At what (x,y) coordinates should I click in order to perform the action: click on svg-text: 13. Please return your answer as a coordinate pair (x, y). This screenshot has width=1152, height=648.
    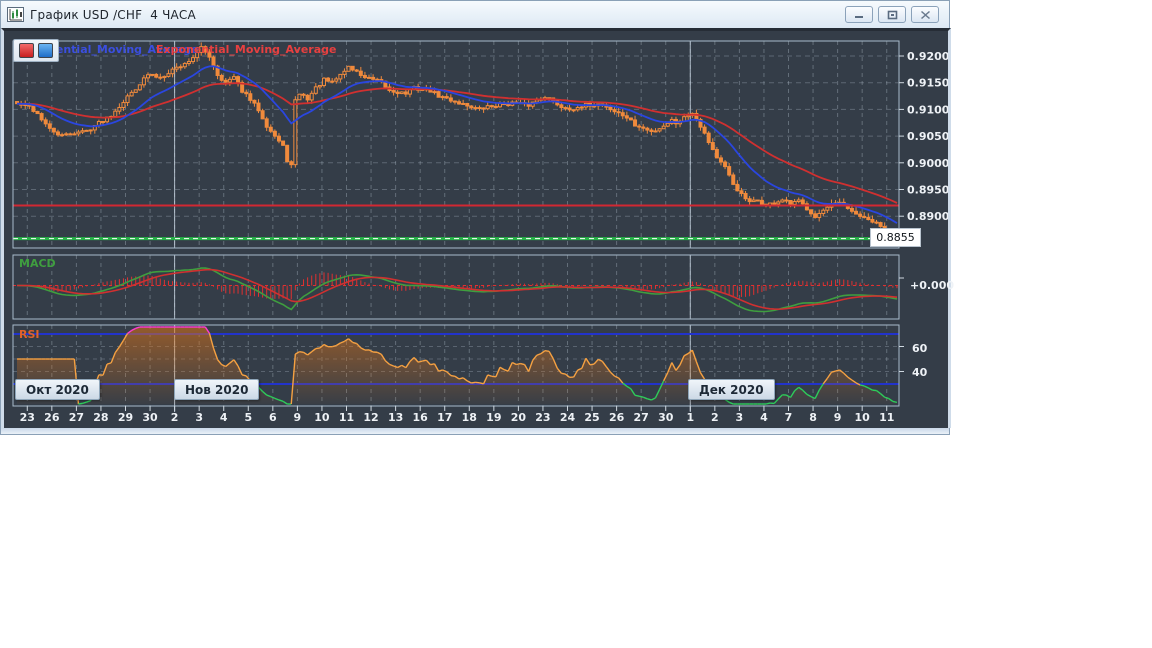
    Looking at the image, I should click on (395, 417).